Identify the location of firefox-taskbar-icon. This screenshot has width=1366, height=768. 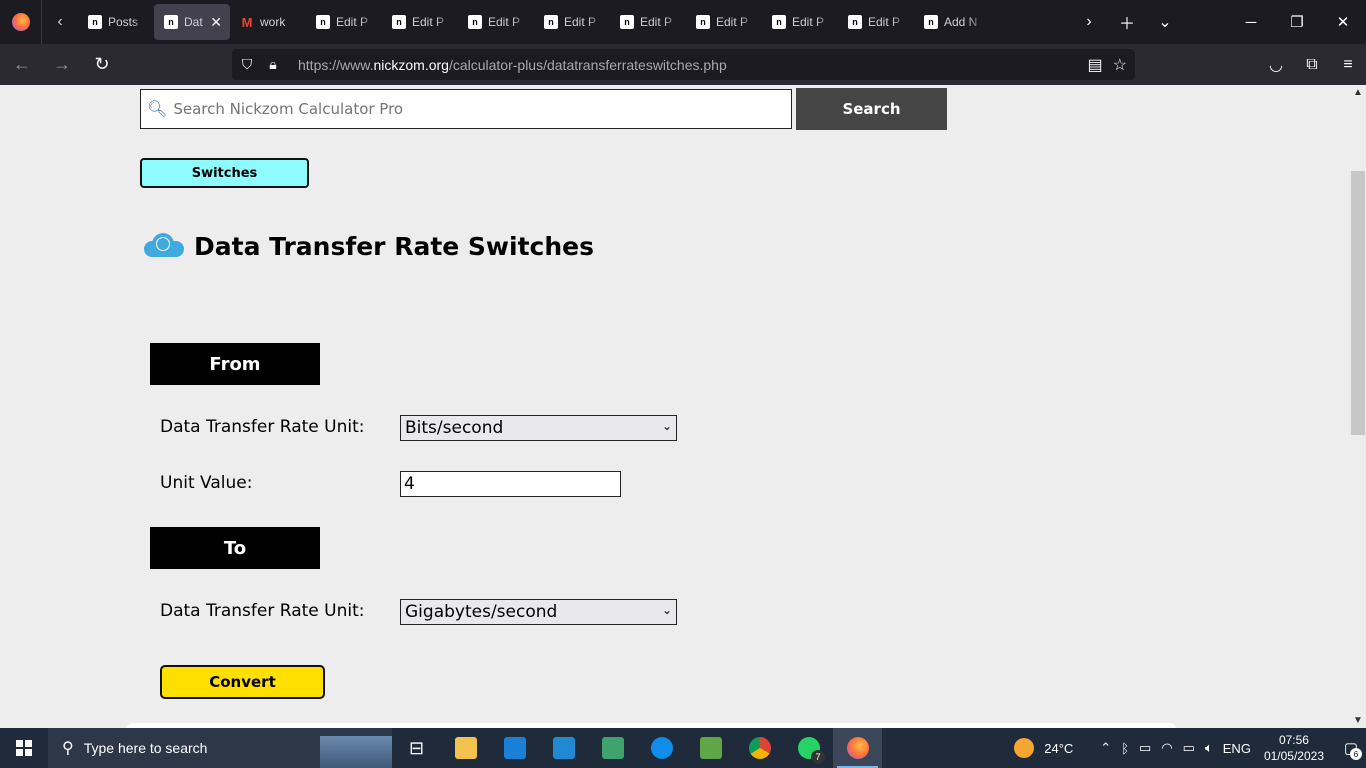
(857, 748).